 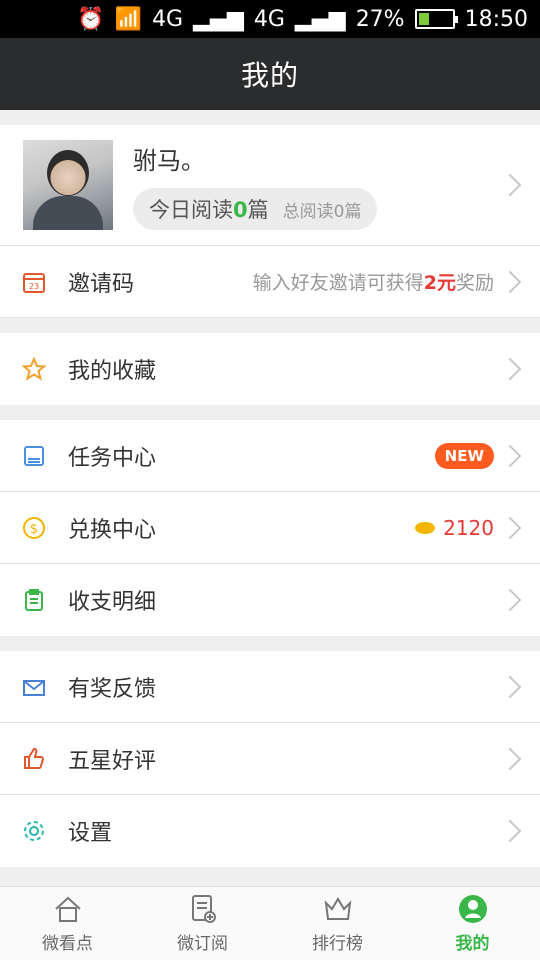 What do you see at coordinates (34, 600) in the screenshot?
I see `clipboard-icon` at bounding box center [34, 600].